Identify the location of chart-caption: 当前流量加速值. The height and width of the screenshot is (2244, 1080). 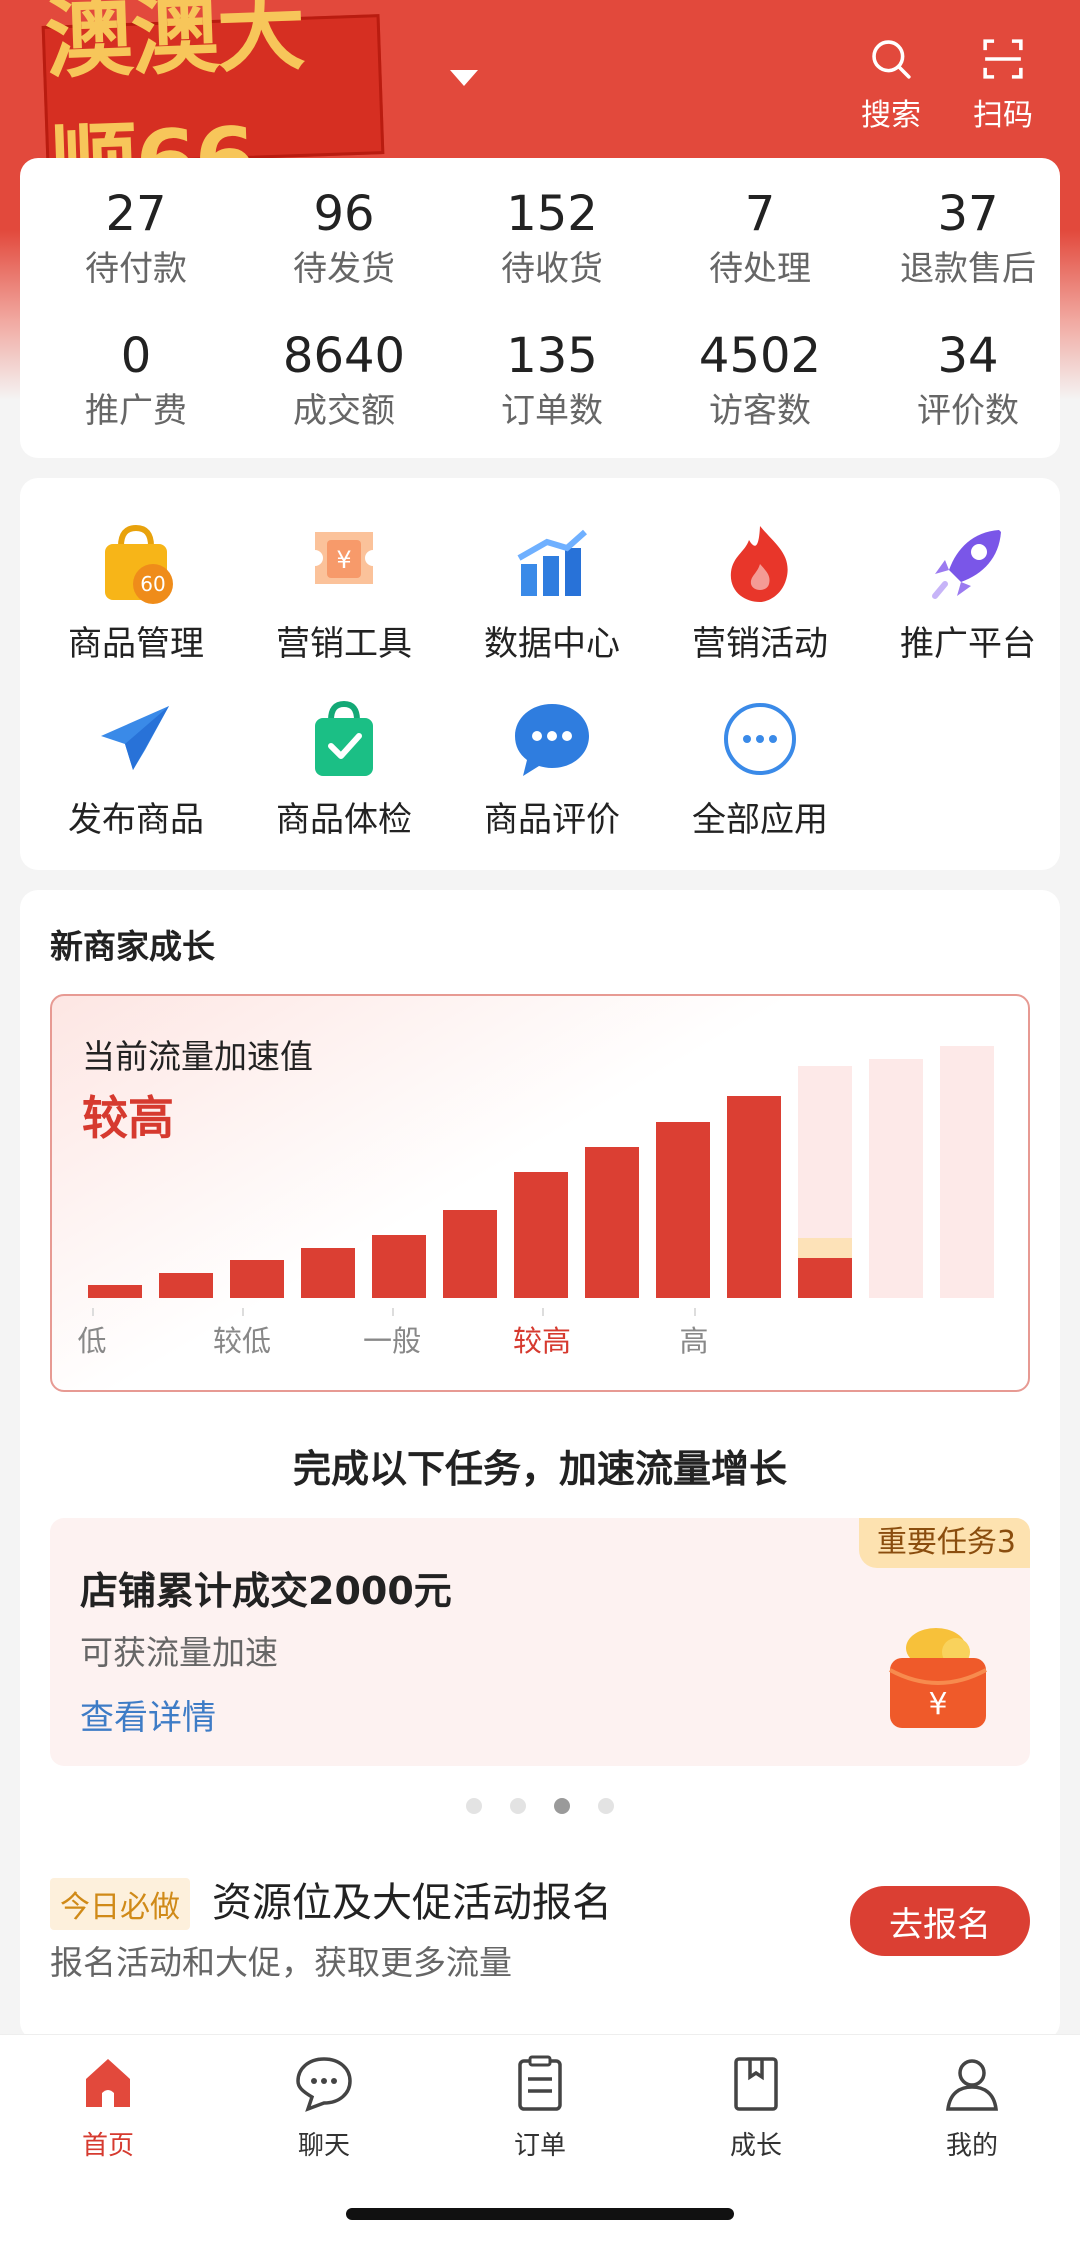
(197, 1056).